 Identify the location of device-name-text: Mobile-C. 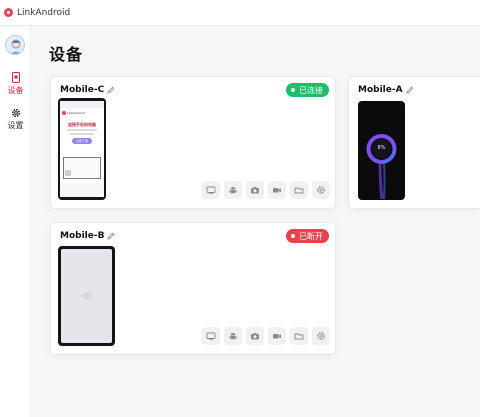
(82, 90).